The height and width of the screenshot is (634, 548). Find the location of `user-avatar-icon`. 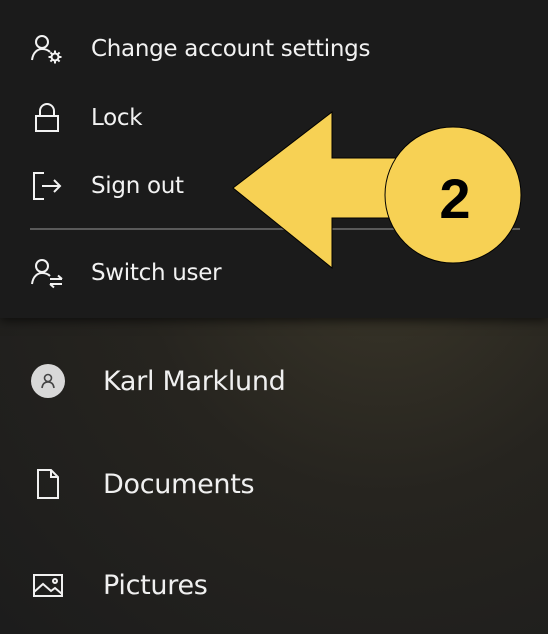

user-avatar-icon is located at coordinates (48, 381).